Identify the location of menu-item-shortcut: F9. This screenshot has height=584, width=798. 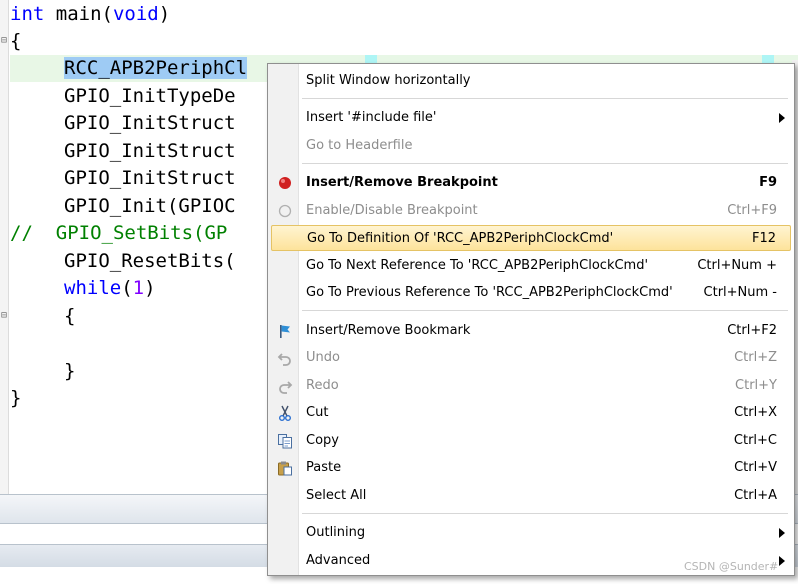
(768, 182).